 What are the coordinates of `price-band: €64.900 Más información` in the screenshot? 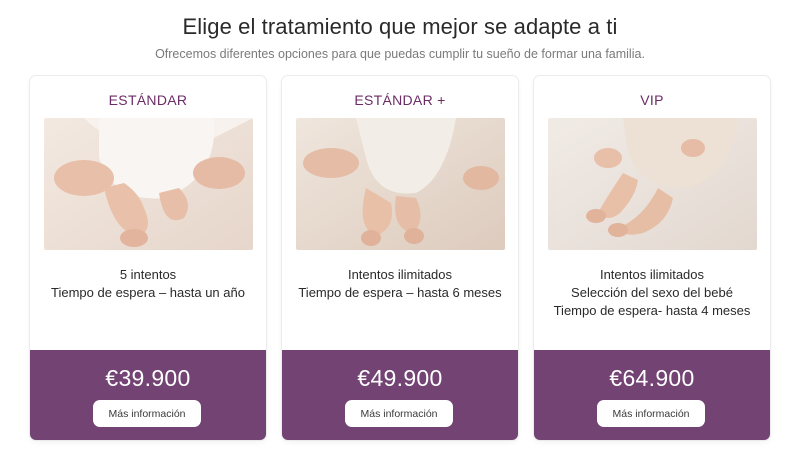 It's located at (652, 395).